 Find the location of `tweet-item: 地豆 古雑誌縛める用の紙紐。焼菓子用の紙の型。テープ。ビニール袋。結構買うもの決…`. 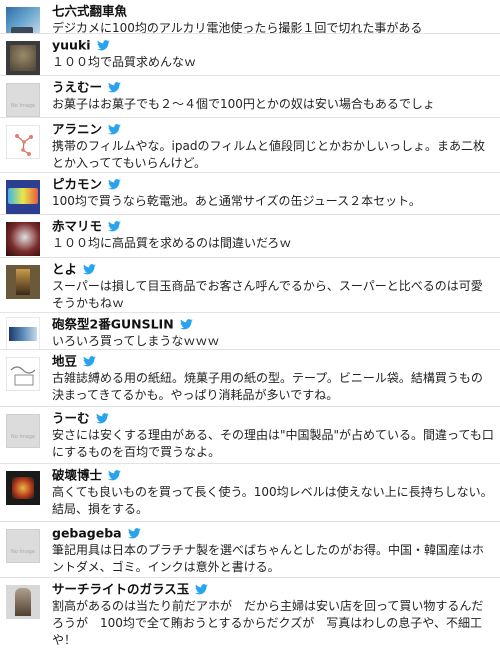

tweet-item: 地豆 古雑誌縛める用の紙紐。焼菓子用の紙の型。テープ。ビニール袋。結構買うもの決… is located at coordinates (250, 378).